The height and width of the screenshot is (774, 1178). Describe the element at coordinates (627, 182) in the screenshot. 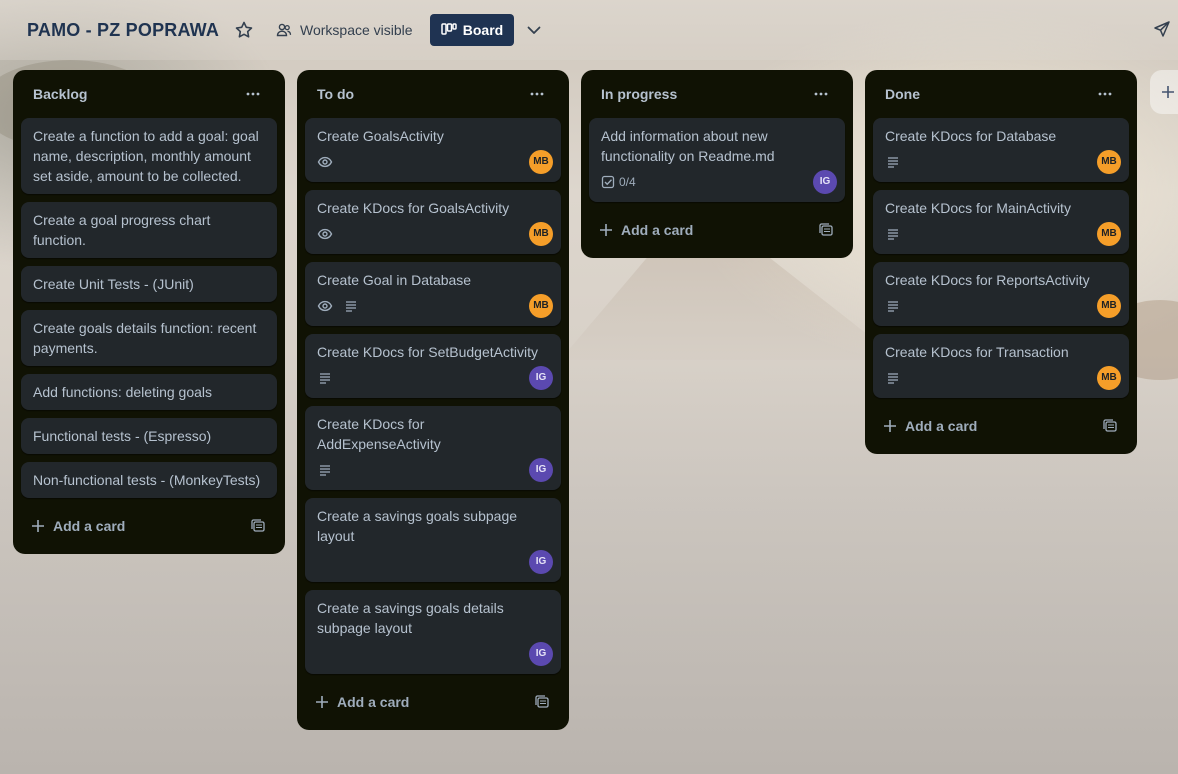

I see `checklist-count: 0/4` at that location.